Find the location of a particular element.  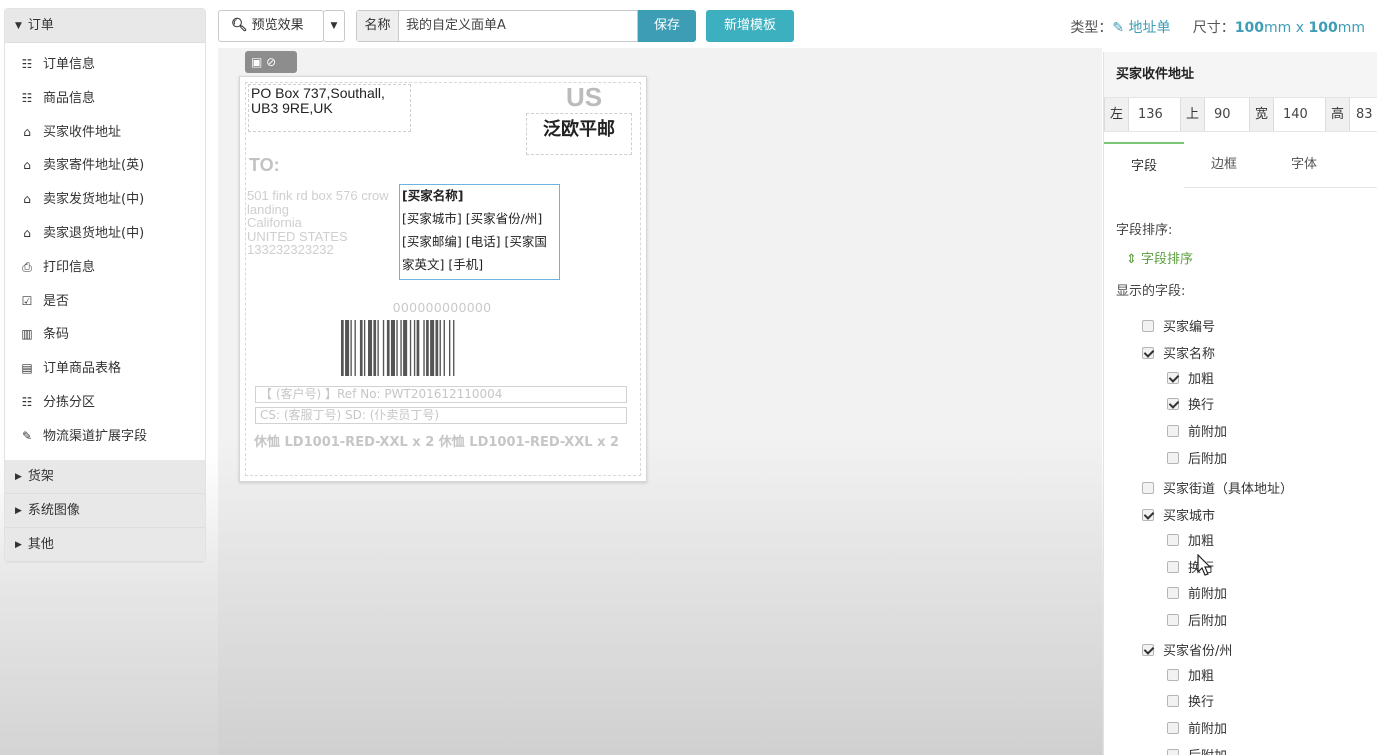

sidebar-item-label: 是否 is located at coordinates (56, 301).